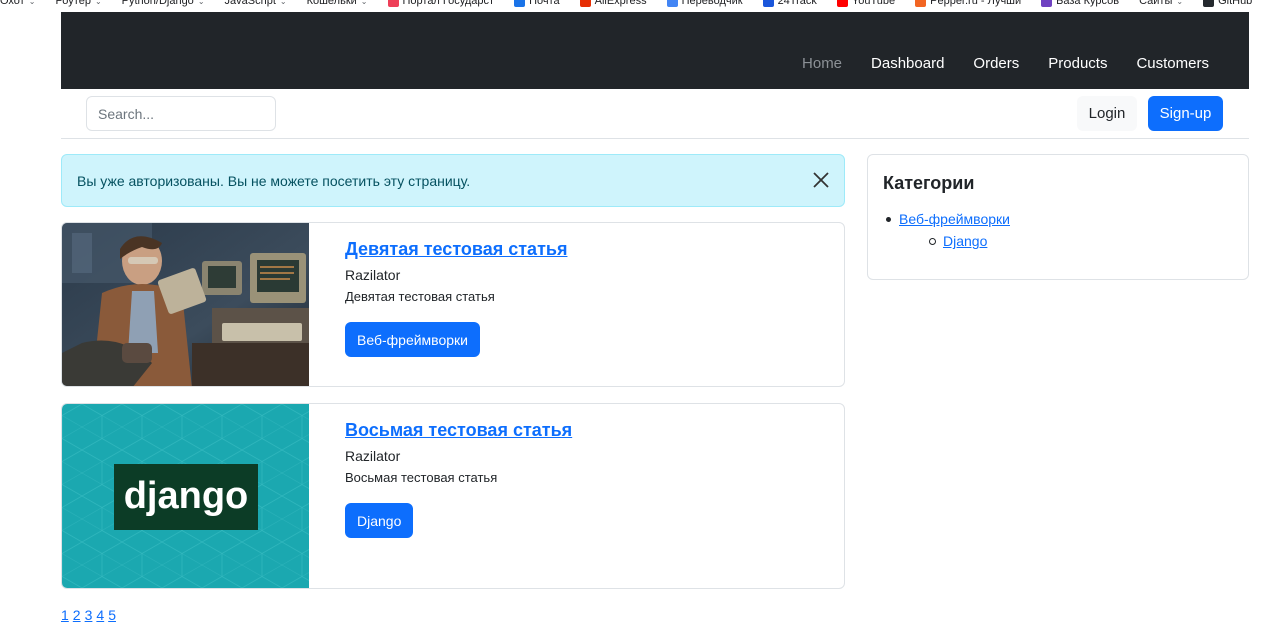 This screenshot has height=640, width=1280. Describe the element at coordinates (929, 183) in the screenshot. I see `sidebar-title: Категории` at that location.